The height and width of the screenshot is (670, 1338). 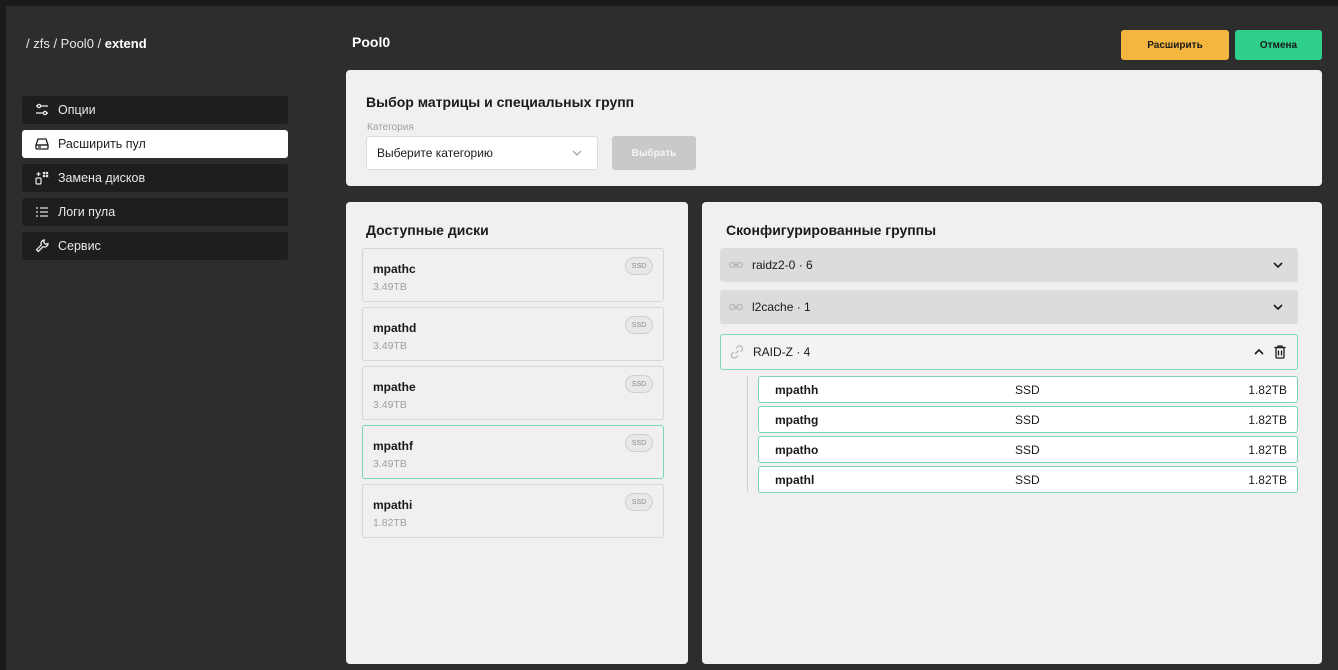 I want to click on chevron-up-icon, so click(x=1259, y=352).